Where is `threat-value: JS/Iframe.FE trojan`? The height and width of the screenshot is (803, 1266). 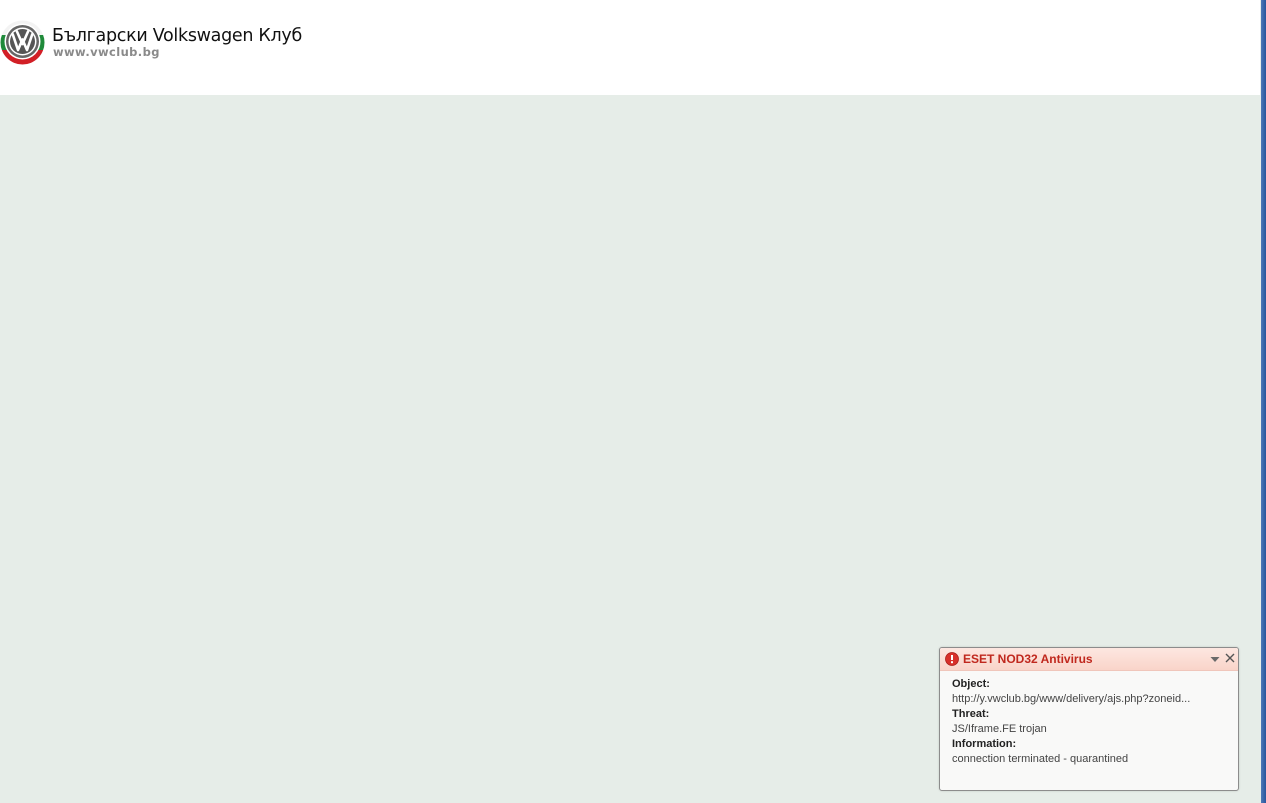
threat-value: JS/Iframe.FE trojan is located at coordinates (999, 729).